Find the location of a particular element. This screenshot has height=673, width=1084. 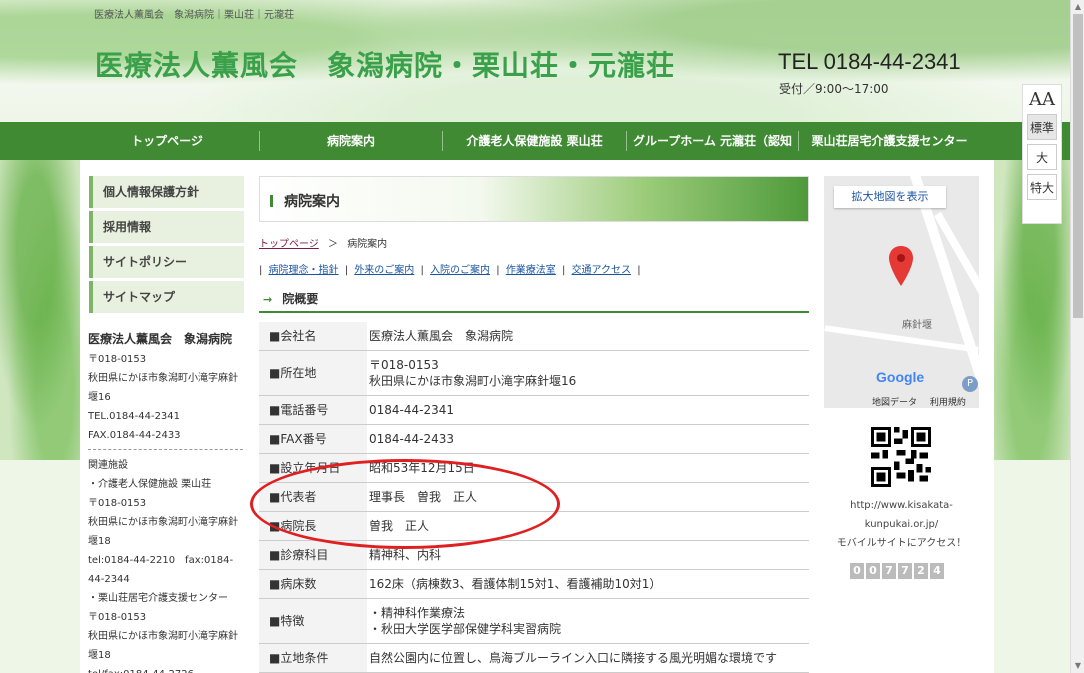

scrollbar-thumb is located at coordinates (1078, 166).